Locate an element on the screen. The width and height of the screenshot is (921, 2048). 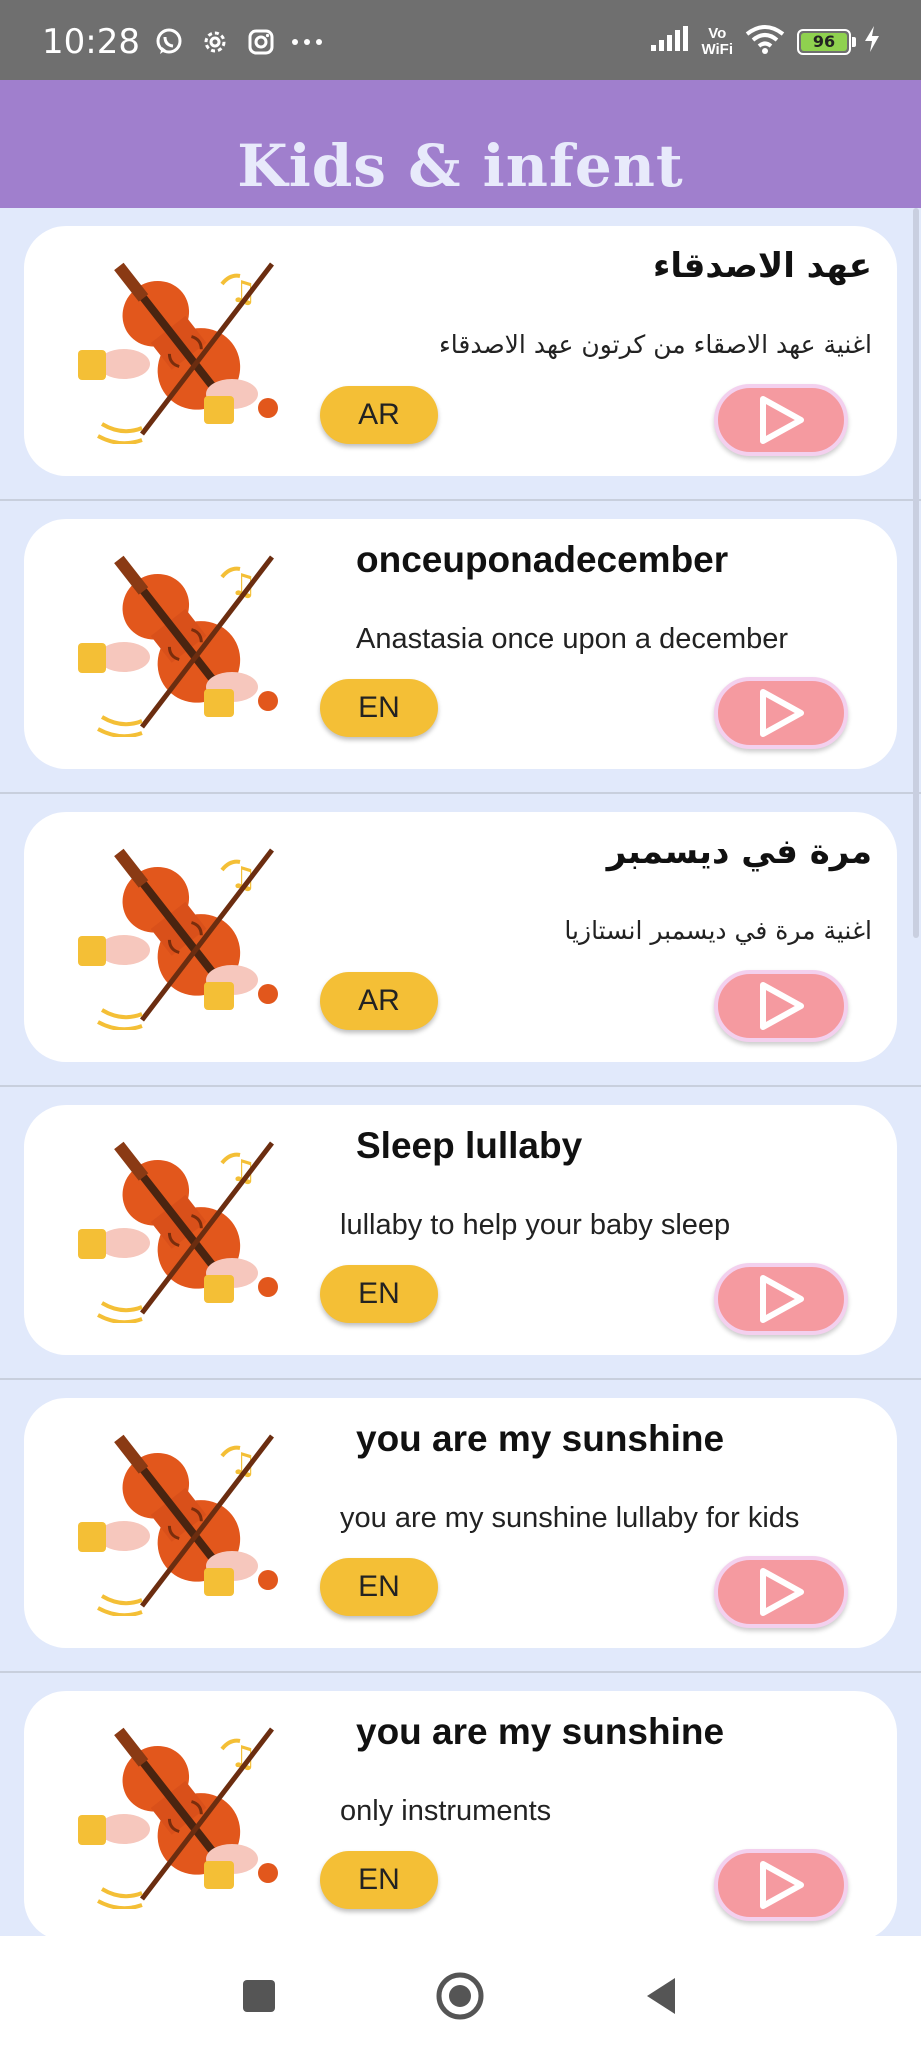
song-title: Sleep lullaby is located at coordinates (469, 1145).